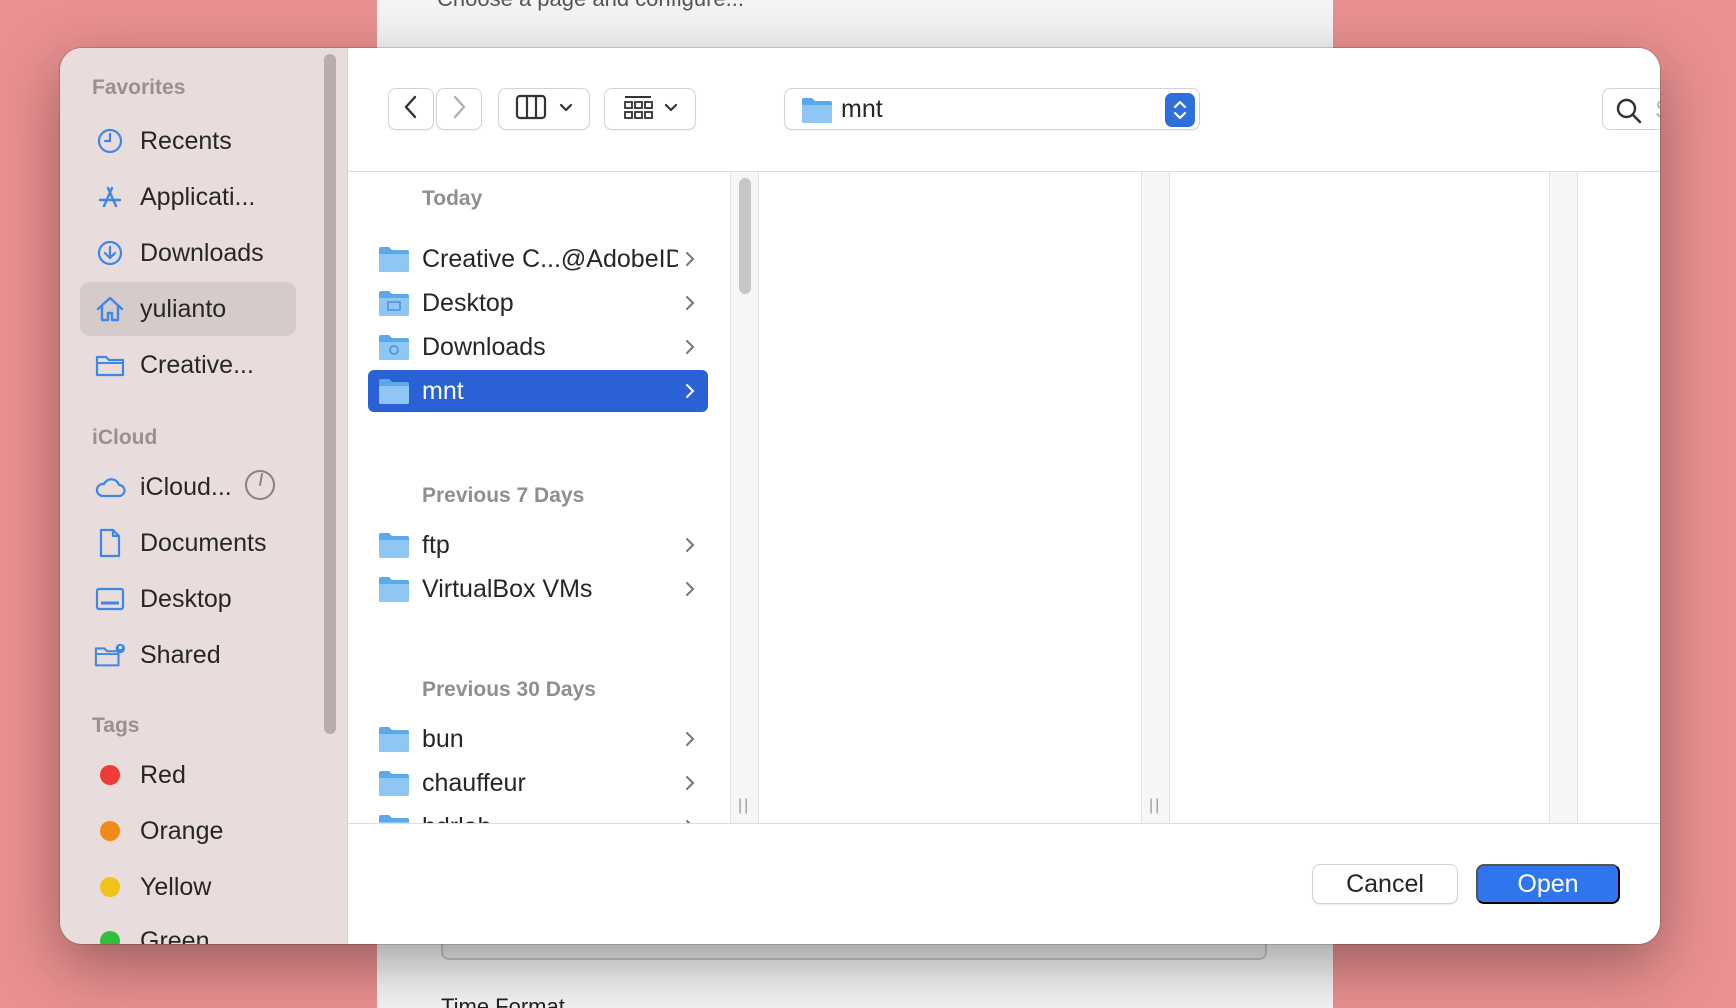 The height and width of the screenshot is (1008, 1736). Describe the element at coordinates (395, 259) in the screenshot. I see `adobe-folder-icon` at that location.